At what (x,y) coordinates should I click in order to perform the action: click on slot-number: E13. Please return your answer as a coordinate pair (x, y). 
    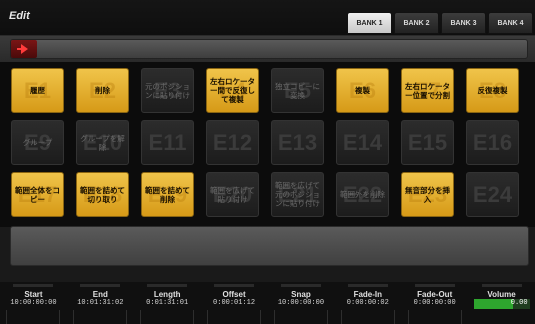
    Looking at the image, I should click on (297, 142).